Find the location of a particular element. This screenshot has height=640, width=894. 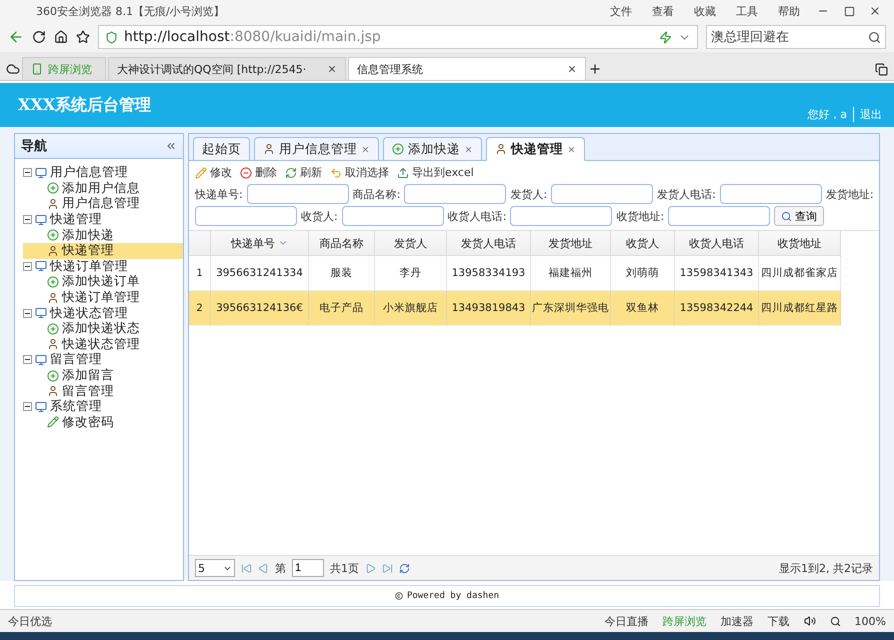

cloud-icon is located at coordinates (13, 69).